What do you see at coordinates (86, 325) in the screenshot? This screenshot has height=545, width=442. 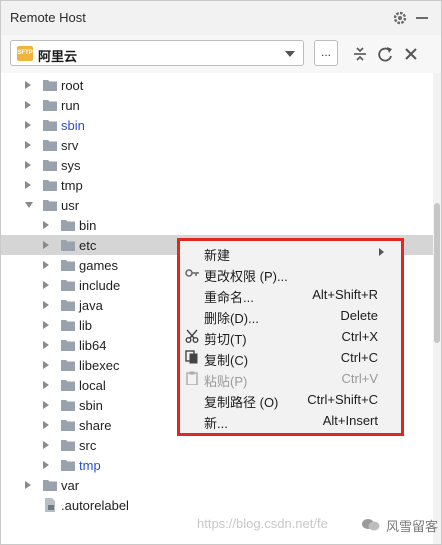 I see `tree-item-label: lib` at bounding box center [86, 325].